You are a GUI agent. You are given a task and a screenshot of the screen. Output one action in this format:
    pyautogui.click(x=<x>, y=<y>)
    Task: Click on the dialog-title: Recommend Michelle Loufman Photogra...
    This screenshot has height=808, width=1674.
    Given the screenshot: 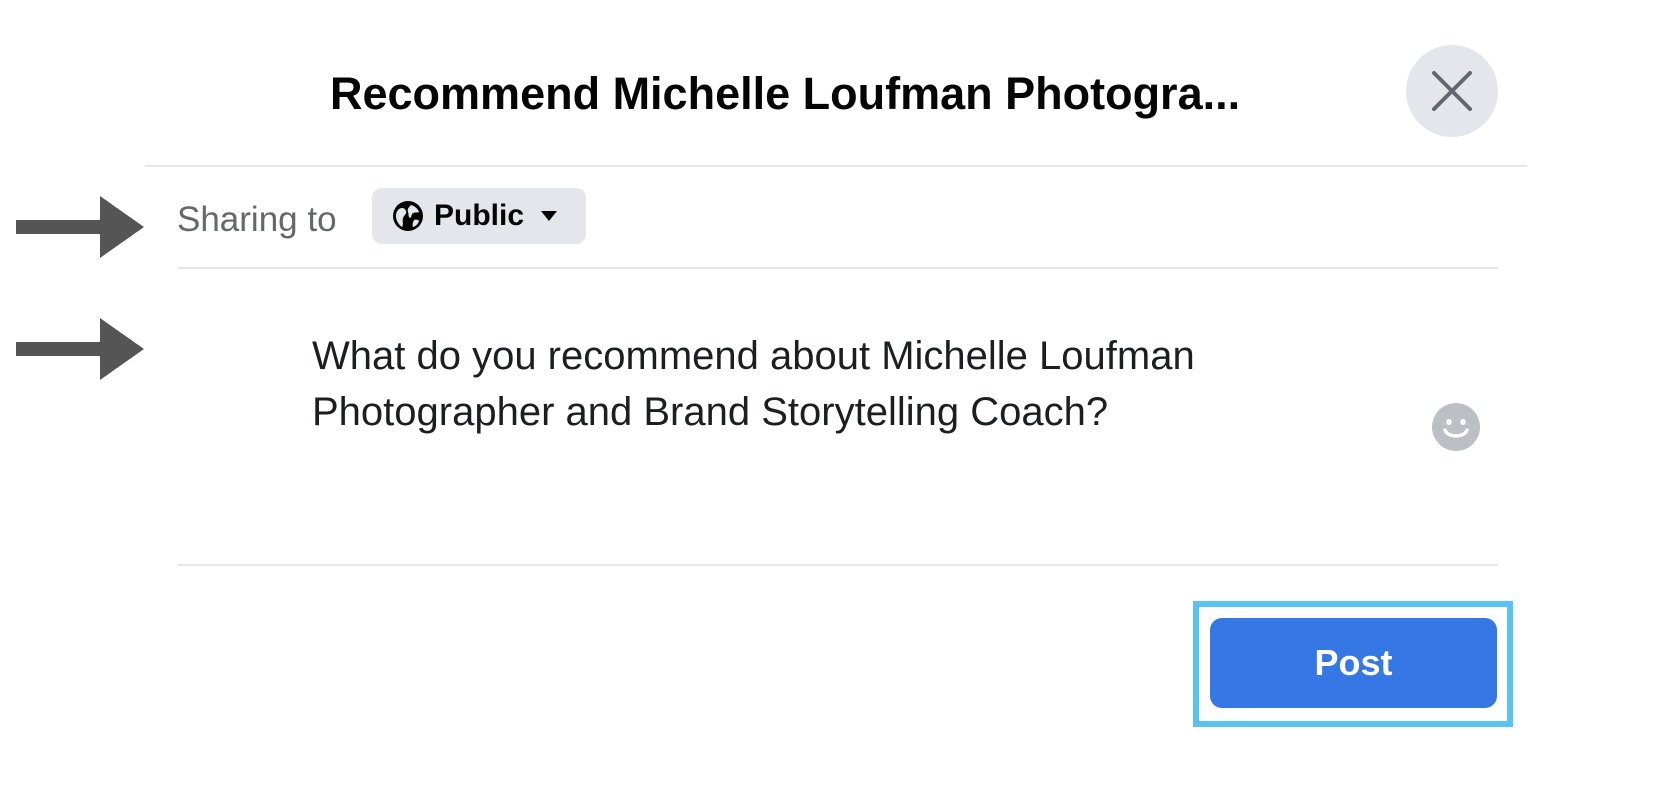 What is the action you would take?
    pyautogui.click(x=785, y=93)
    